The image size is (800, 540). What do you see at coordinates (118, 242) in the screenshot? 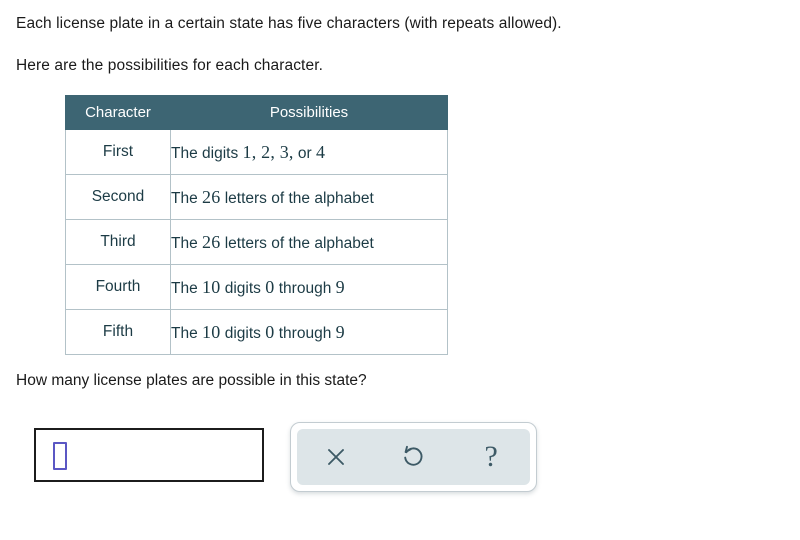
I see `cell-character: Third` at bounding box center [118, 242].